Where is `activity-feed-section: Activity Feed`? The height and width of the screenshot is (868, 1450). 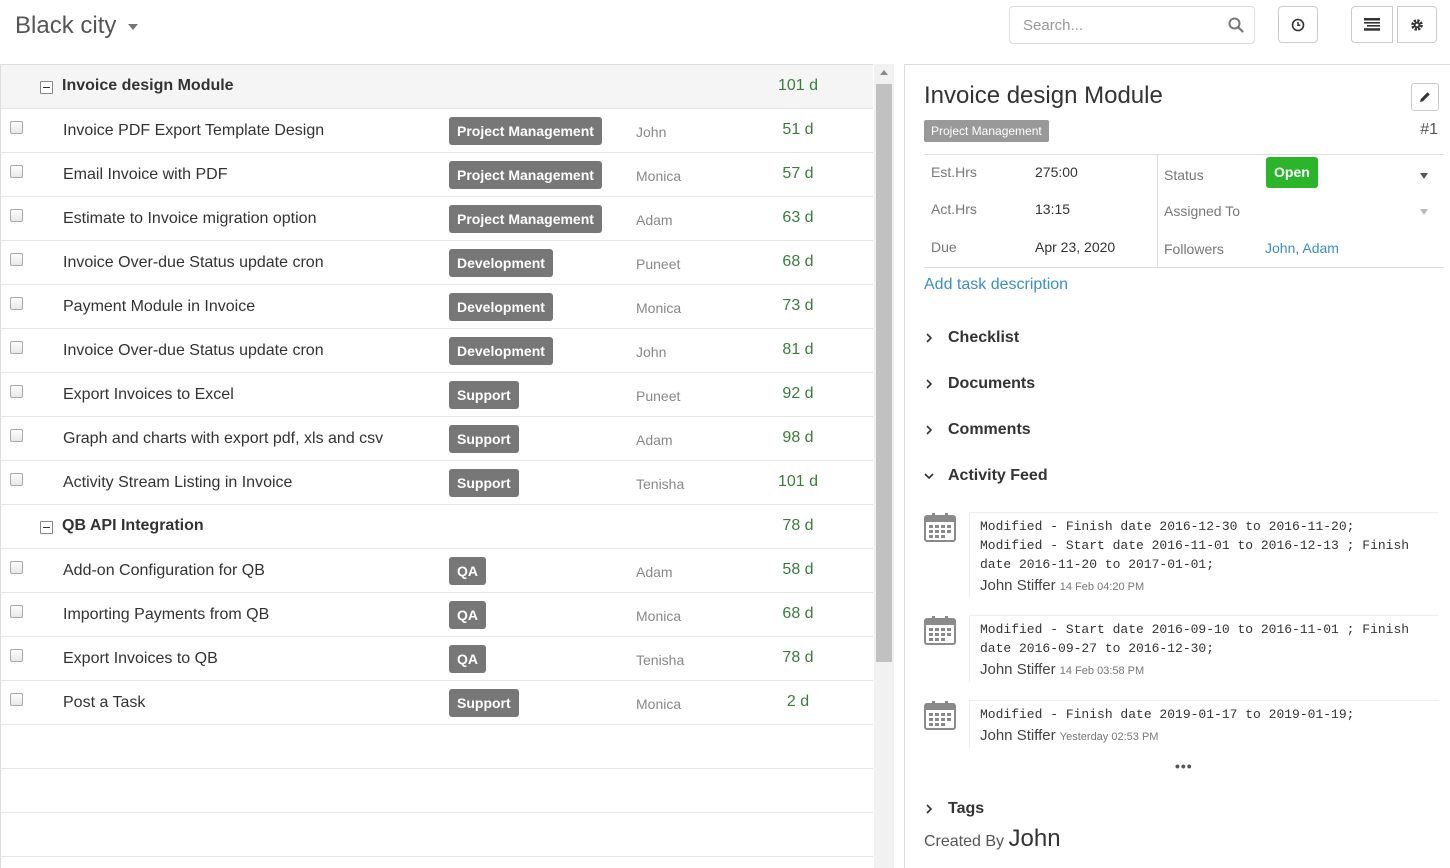
activity-feed-section: Activity Feed is located at coordinates (986, 476).